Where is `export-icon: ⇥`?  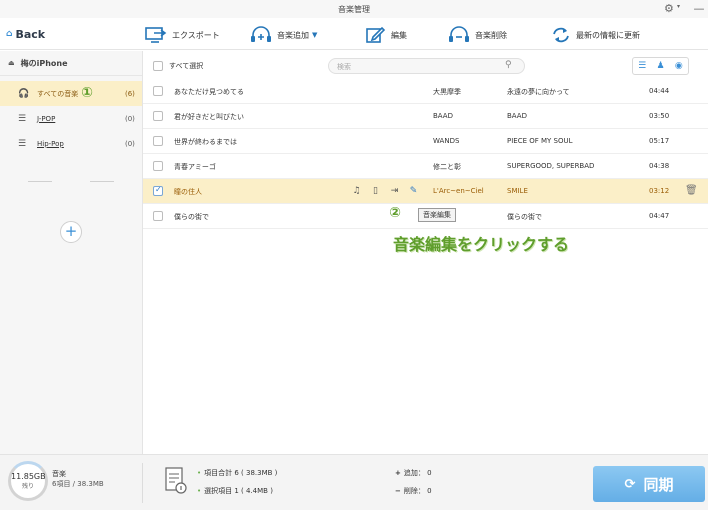
export-icon: ⇥ is located at coordinates (394, 191).